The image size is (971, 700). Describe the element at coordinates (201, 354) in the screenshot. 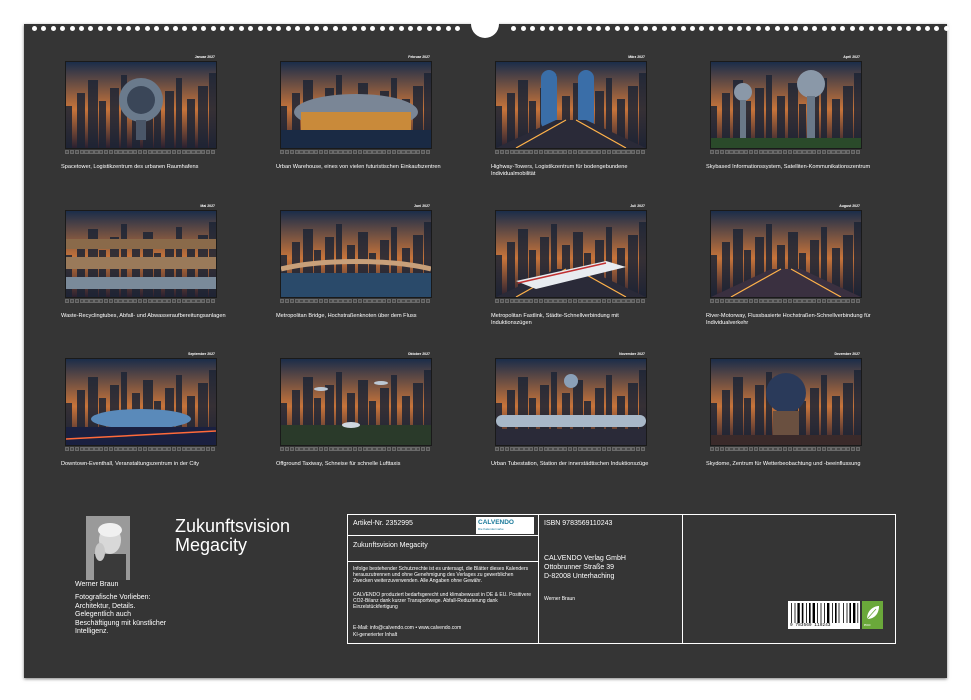

I see `month-label: September 2027` at that location.